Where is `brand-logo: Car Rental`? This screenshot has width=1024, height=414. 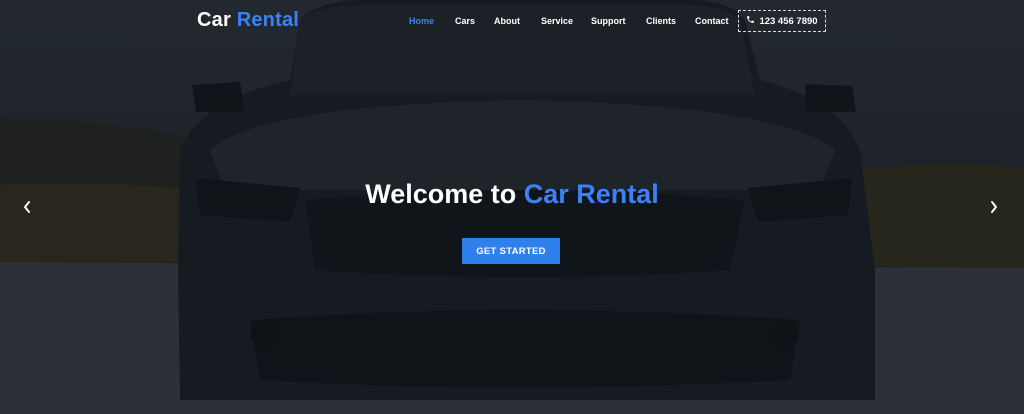
brand-logo: Car Rental is located at coordinates (248, 20).